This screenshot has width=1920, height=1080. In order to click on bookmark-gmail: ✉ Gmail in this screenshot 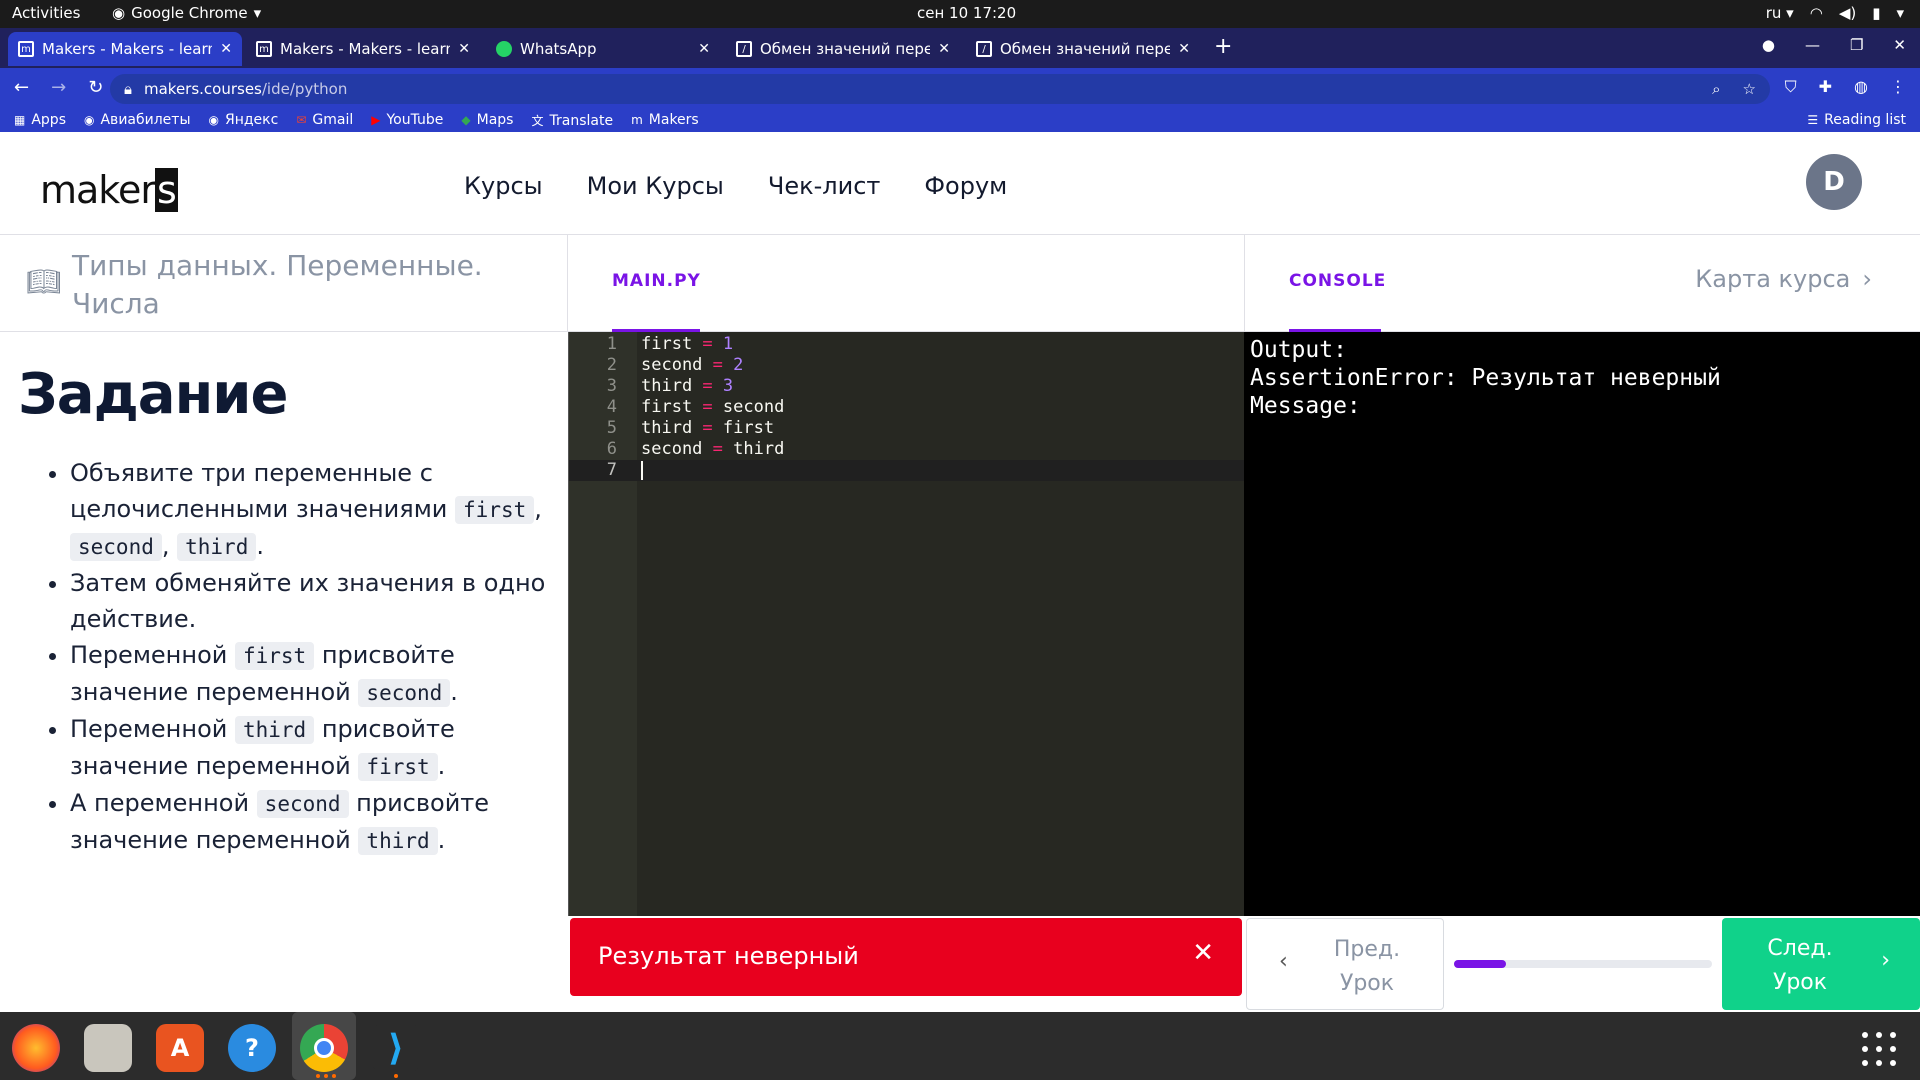, I will do `click(324, 120)`.